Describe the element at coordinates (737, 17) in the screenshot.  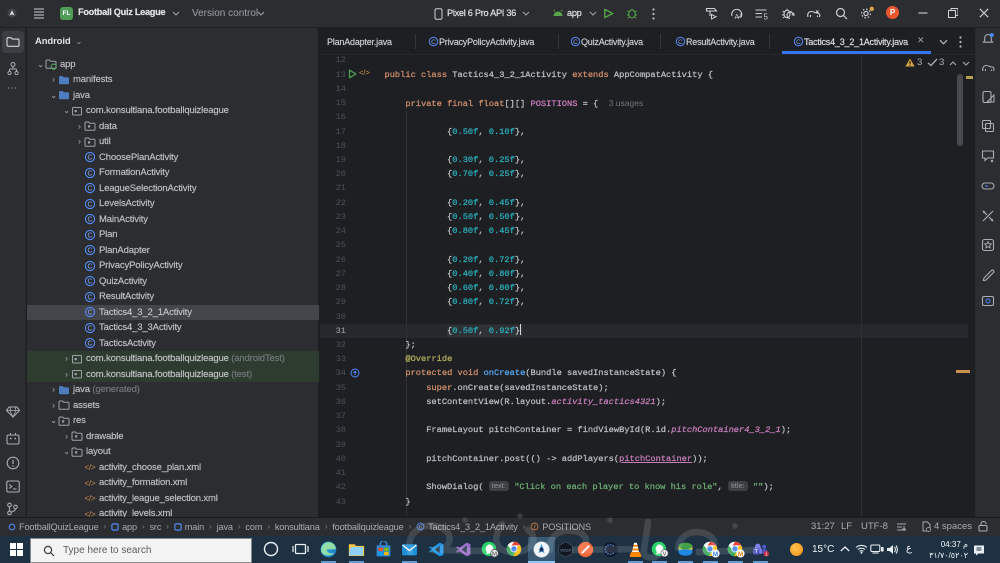
I see `svg-text: A` at that location.